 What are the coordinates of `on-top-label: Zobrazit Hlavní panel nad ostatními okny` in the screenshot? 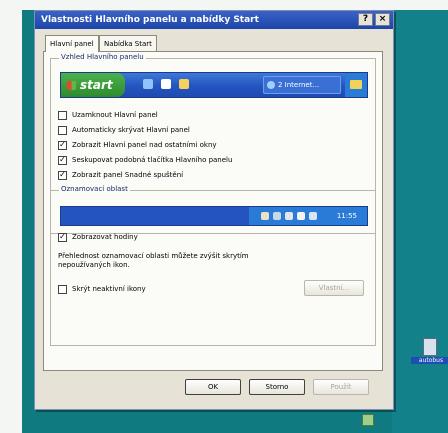 It's located at (144, 145).